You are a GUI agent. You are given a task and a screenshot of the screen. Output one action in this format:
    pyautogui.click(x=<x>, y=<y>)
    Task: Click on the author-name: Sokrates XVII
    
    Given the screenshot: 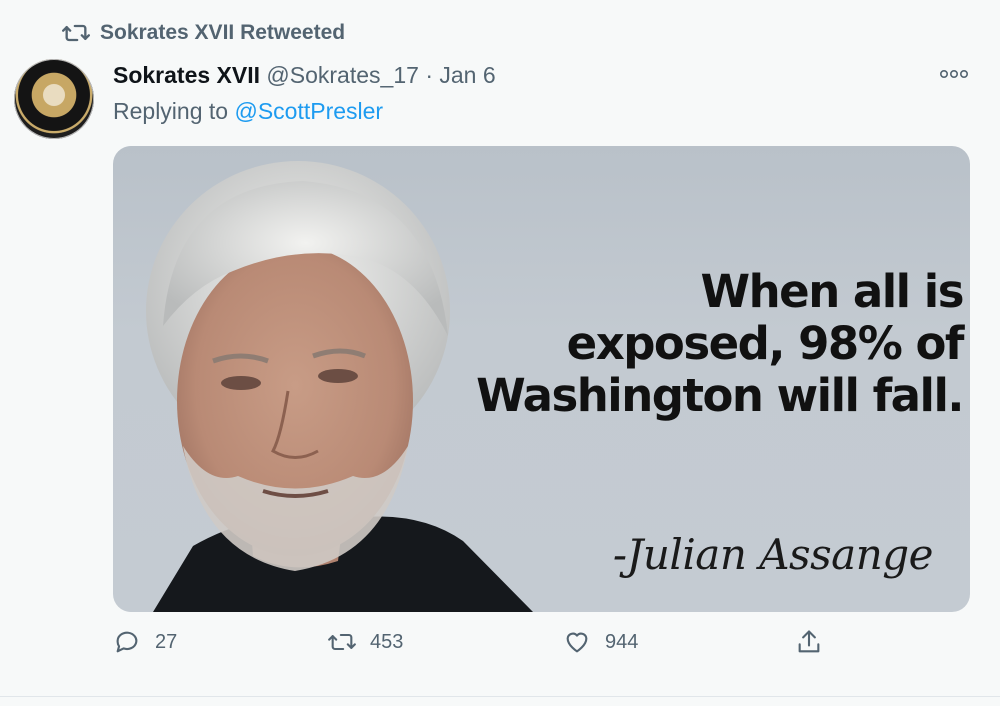 What is the action you would take?
    pyautogui.click(x=186, y=75)
    